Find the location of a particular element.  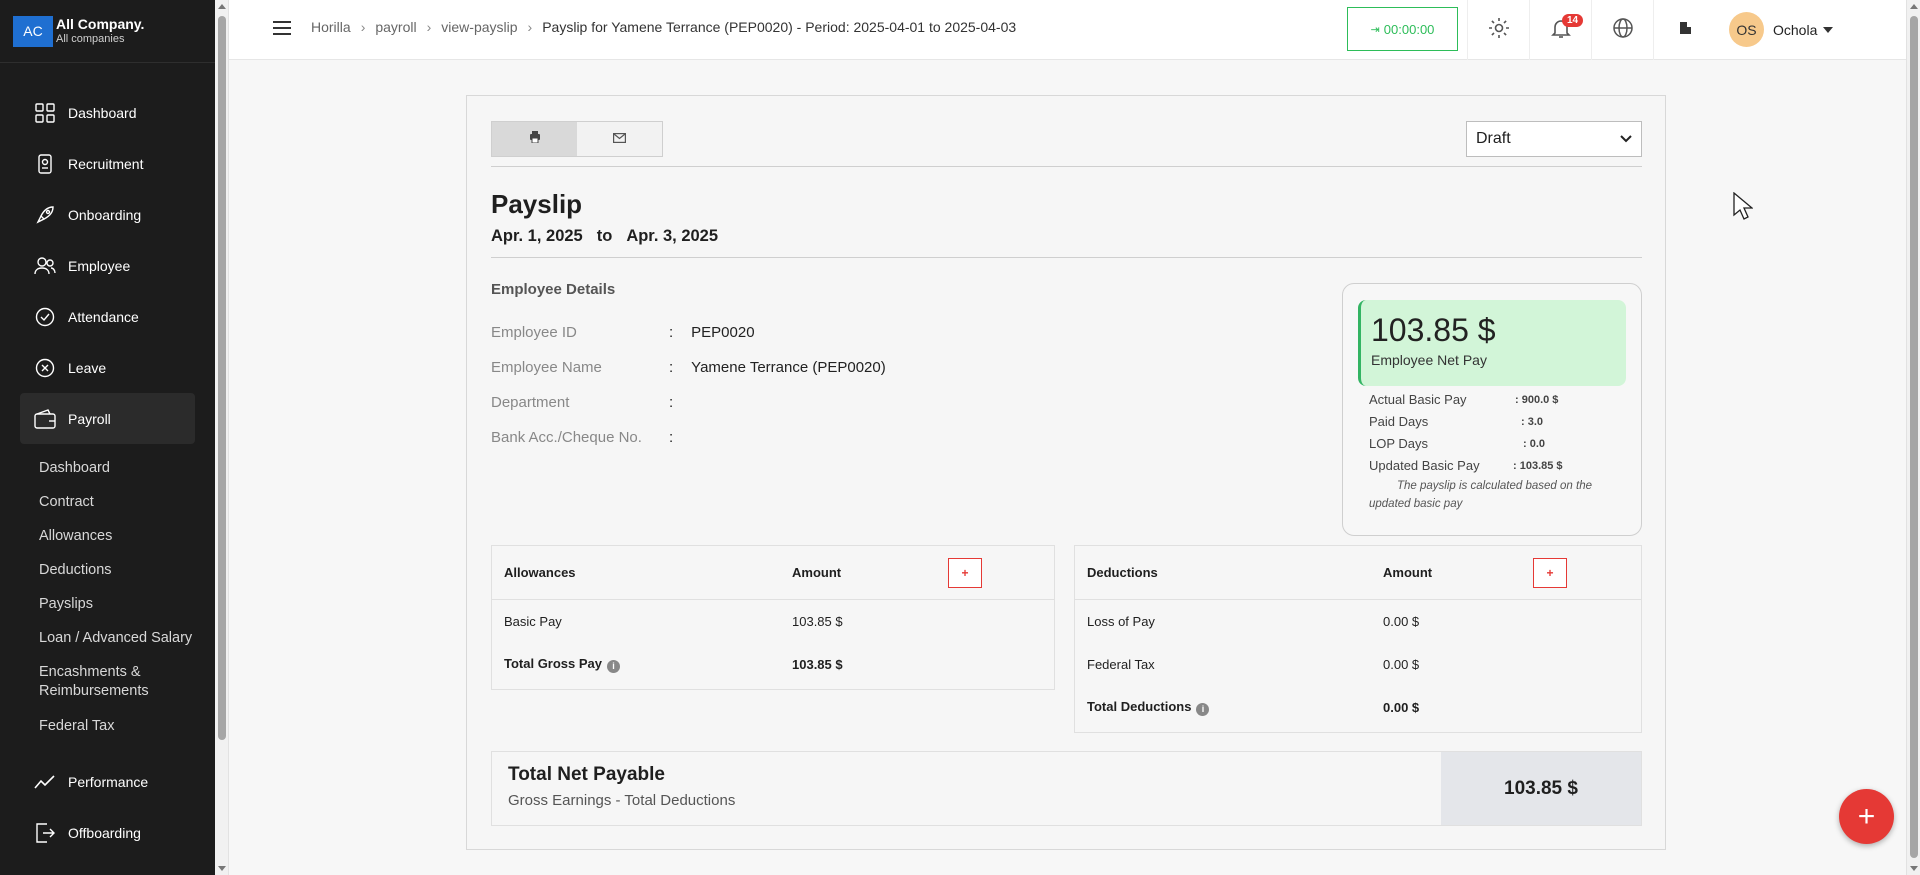

sidebar-scrollbar is located at coordinates (222, 437).